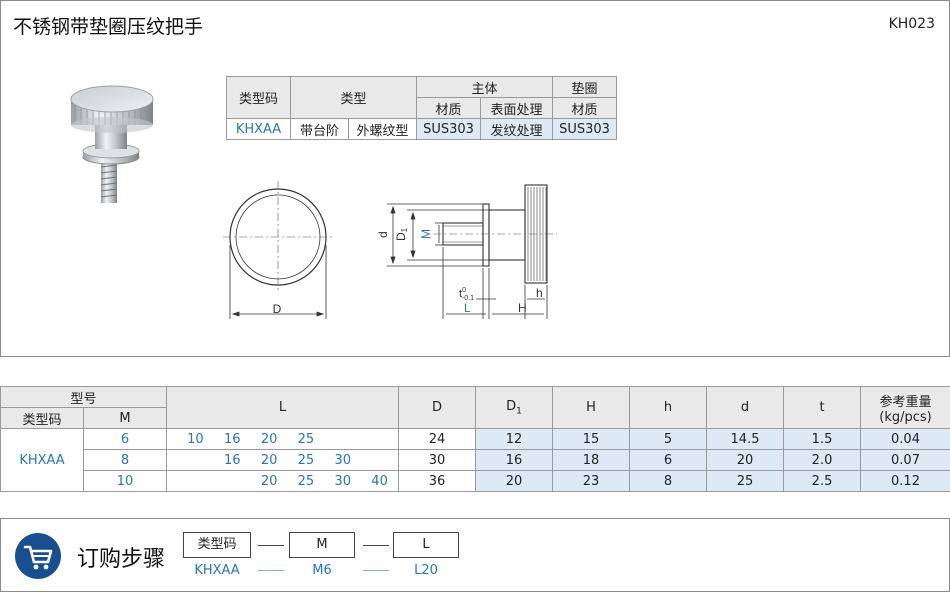  Describe the element at coordinates (437, 460) in the screenshot. I see `D-cell: 30` at that location.